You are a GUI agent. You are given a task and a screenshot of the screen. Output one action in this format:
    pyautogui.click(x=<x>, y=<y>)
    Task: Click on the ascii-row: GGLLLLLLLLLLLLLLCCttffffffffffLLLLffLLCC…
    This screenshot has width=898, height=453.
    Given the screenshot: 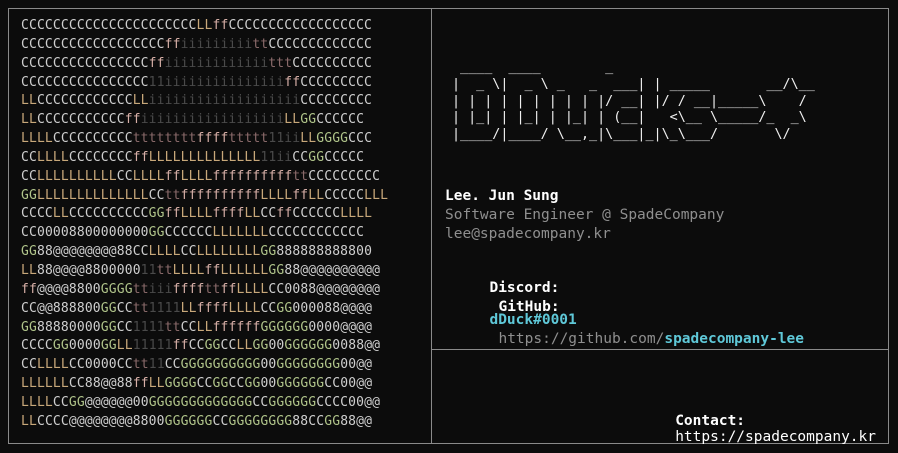 What is the action you would take?
    pyautogui.click(x=205, y=195)
    